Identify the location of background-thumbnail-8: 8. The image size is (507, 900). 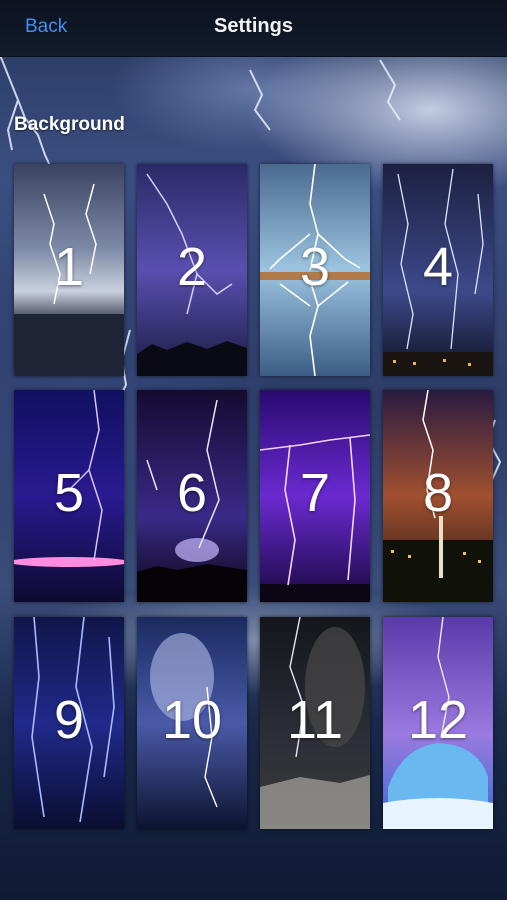
(438, 496).